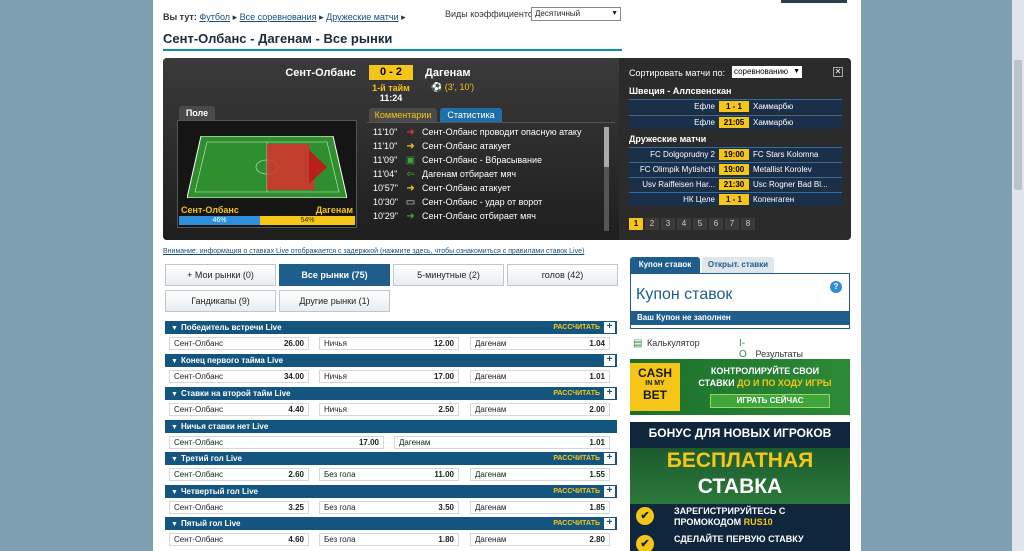 The image size is (1024, 551). What do you see at coordinates (239, 343) in the screenshot?
I see `odds-cell: Сент-Олбанс 26.00` at bounding box center [239, 343].